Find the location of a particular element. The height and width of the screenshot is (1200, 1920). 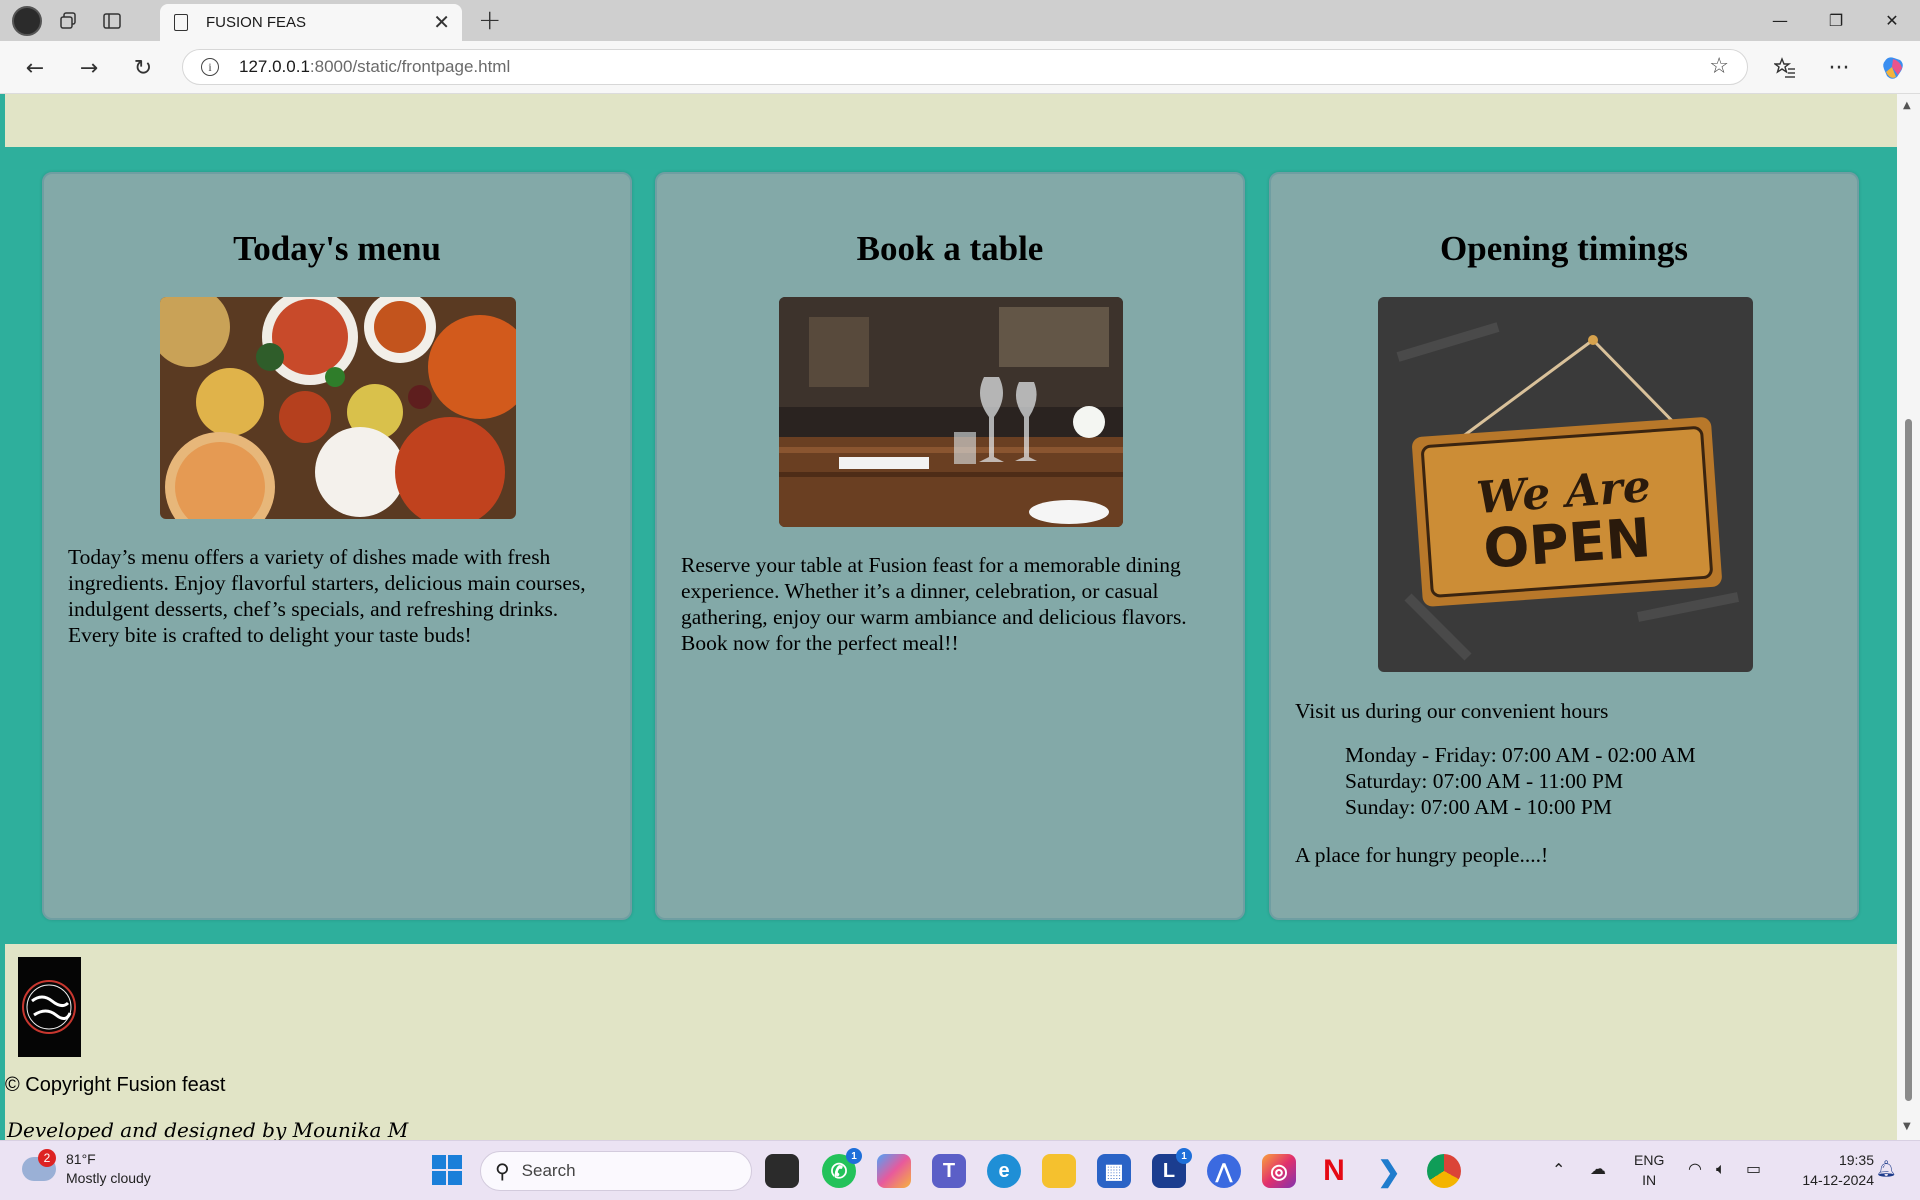

edge-icon: e is located at coordinates (1004, 1171).